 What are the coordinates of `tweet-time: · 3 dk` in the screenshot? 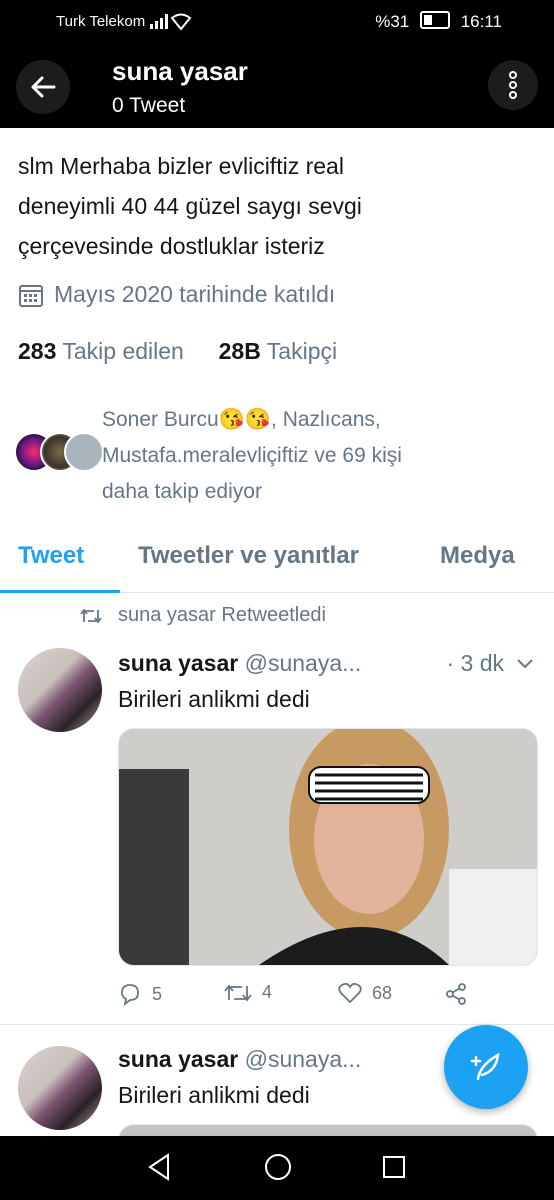 It's located at (475, 663).